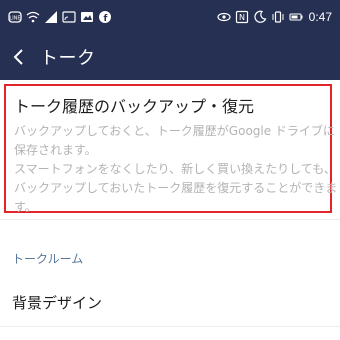 The image size is (340, 340). What do you see at coordinates (60, 17) in the screenshot?
I see `status-bar-left: LINE f` at bounding box center [60, 17].